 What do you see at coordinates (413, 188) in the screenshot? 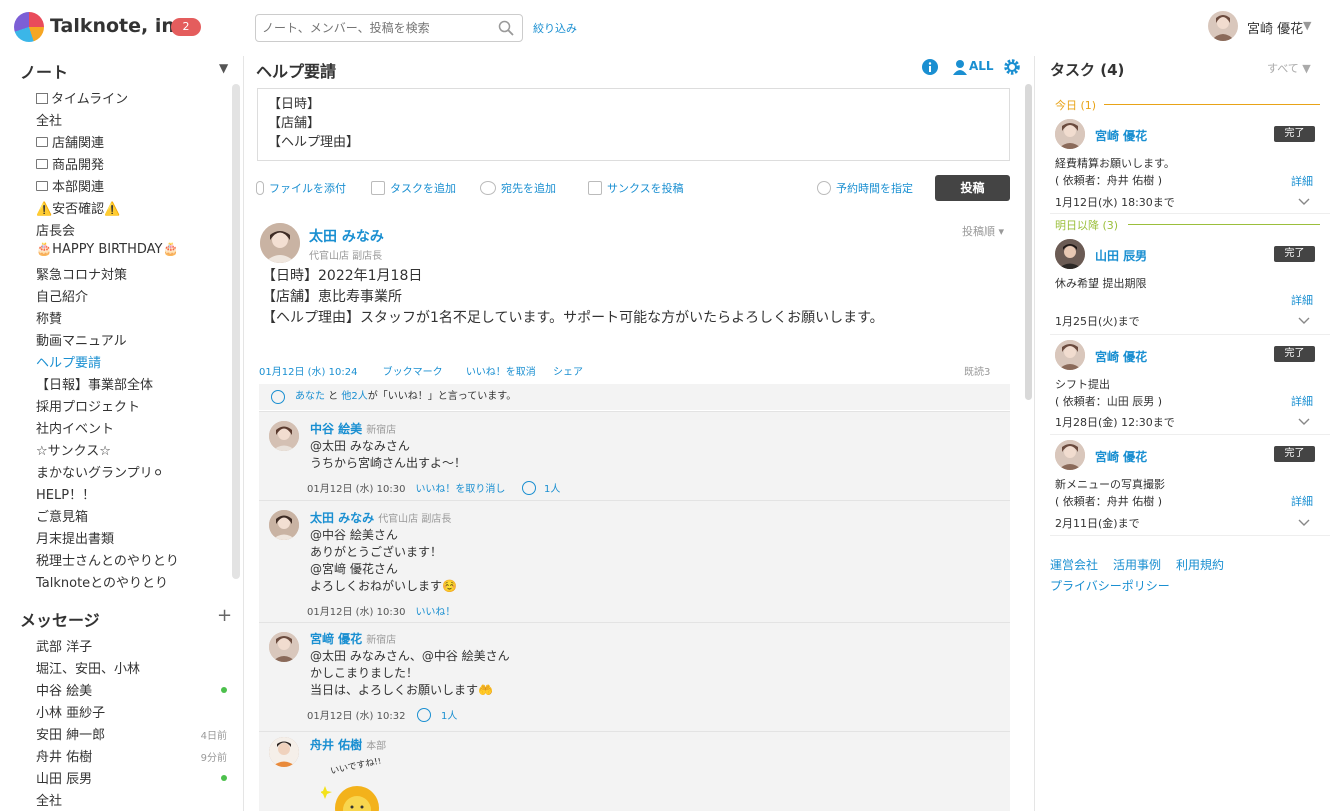
I see `add-task-button: タスクを追加` at bounding box center [413, 188].